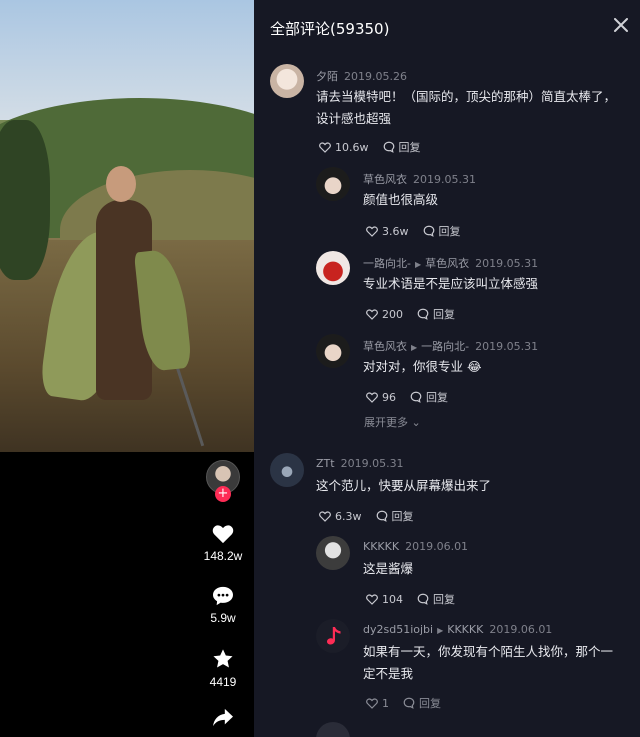 The width and height of the screenshot is (640, 737). I want to click on comment-meta: 夕陌 2019.05.26, so click(361, 76).